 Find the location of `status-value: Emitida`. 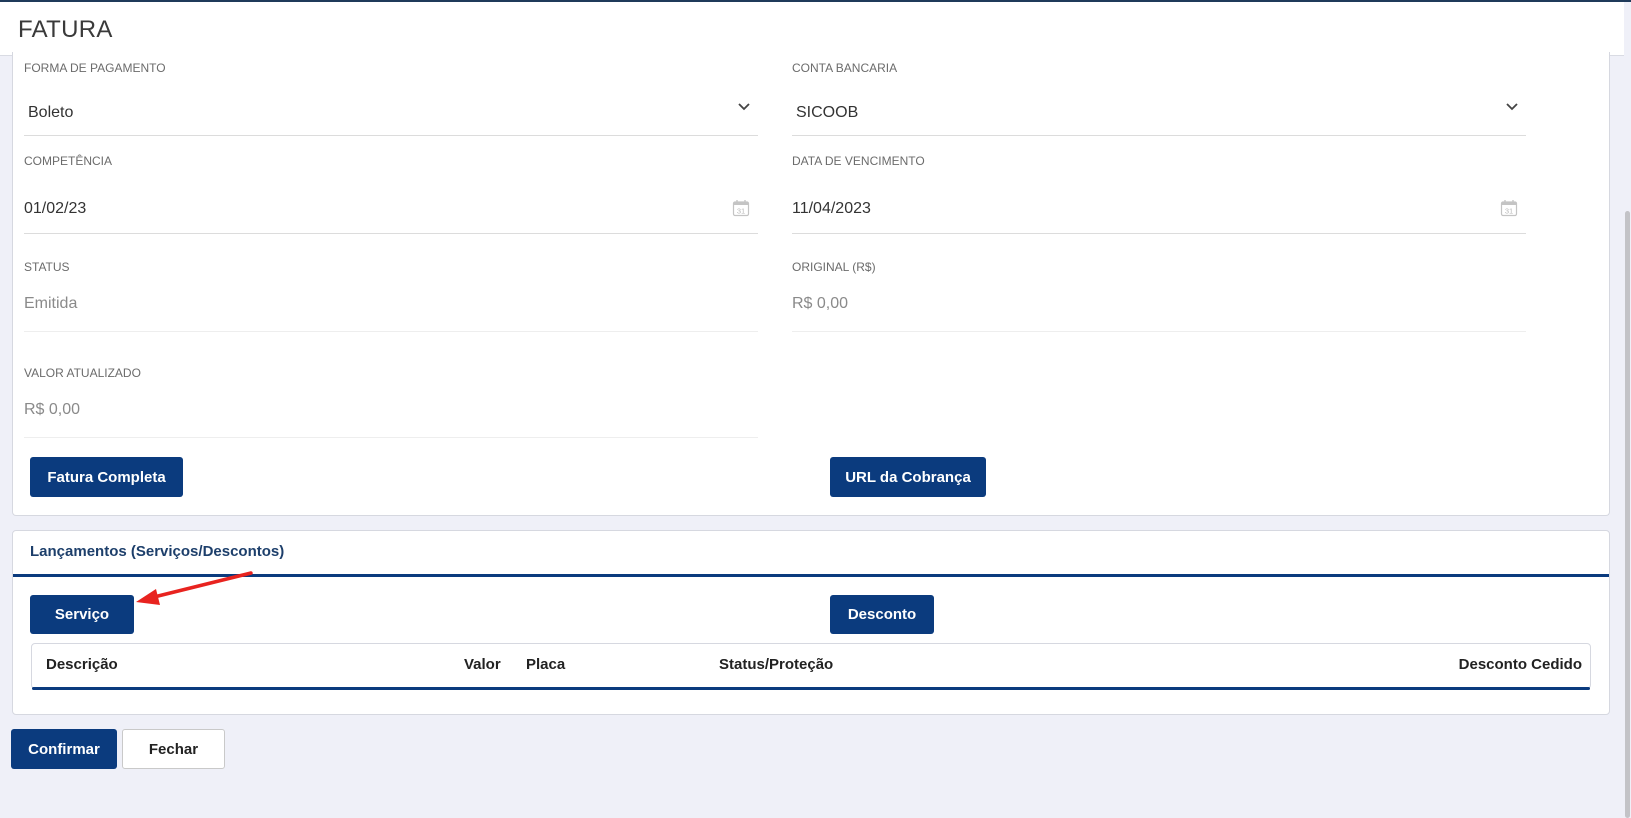

status-value: Emitida is located at coordinates (51, 303).